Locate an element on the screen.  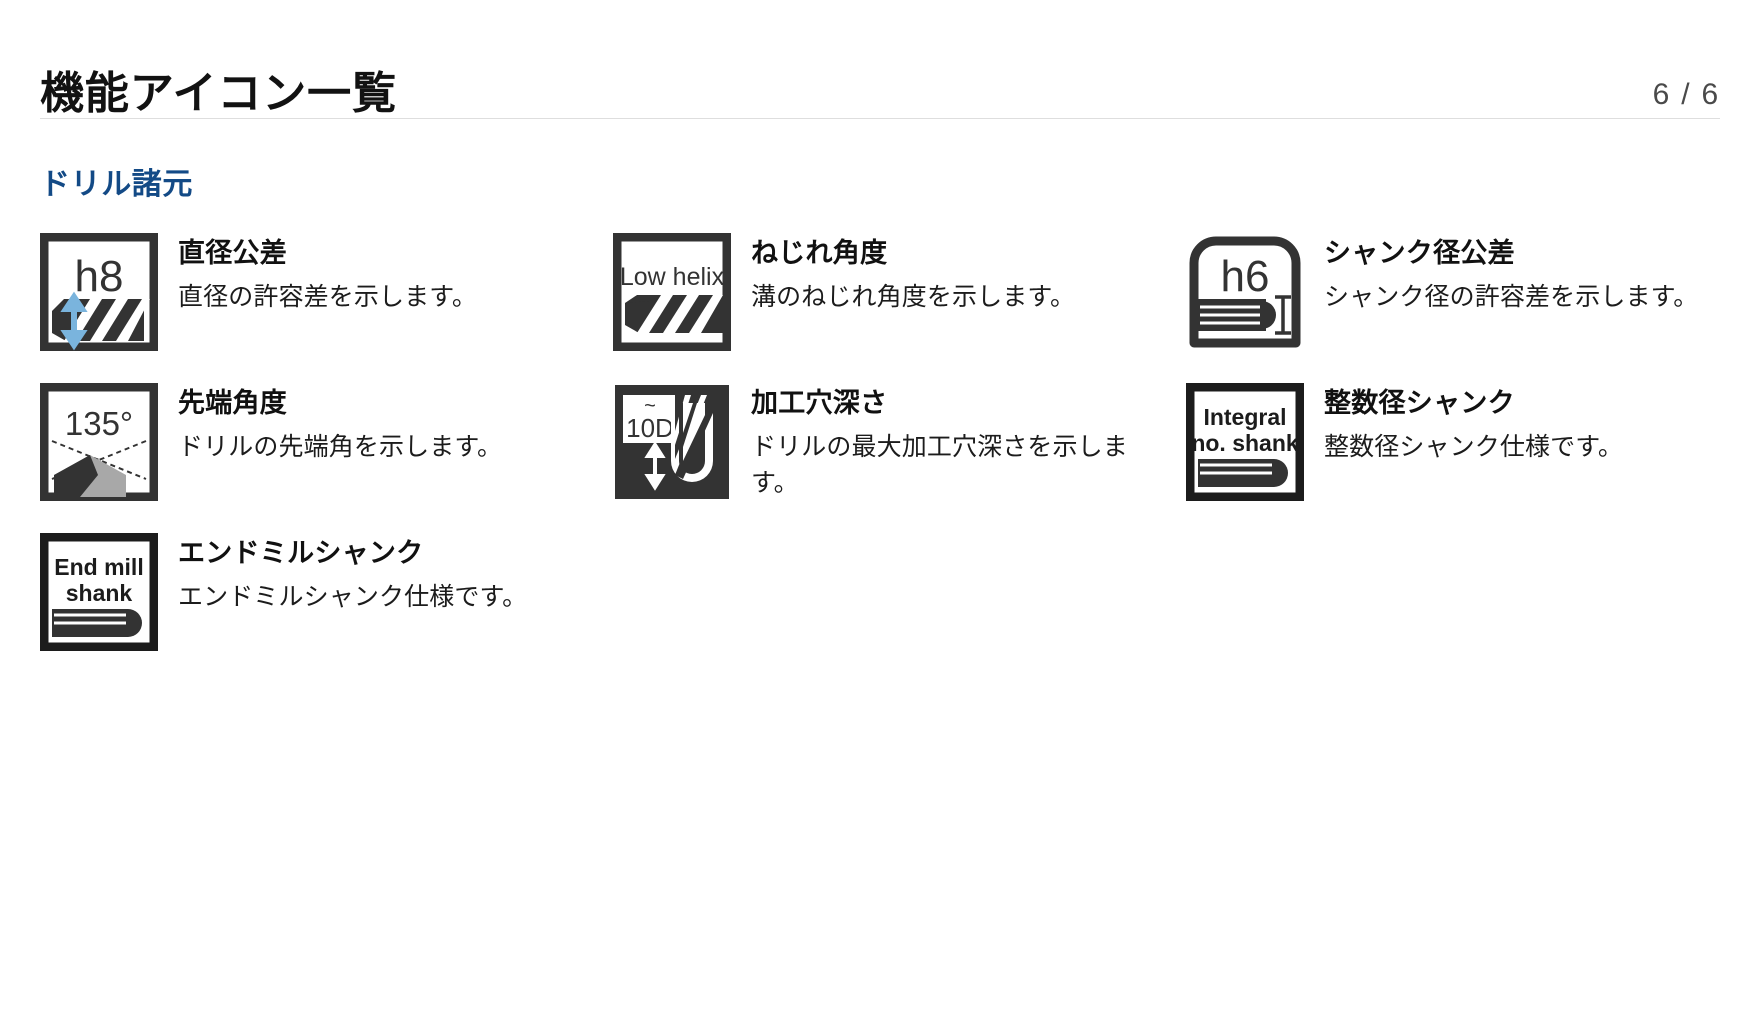
icon-title: 直径公差 is located at coordinates (233, 253).